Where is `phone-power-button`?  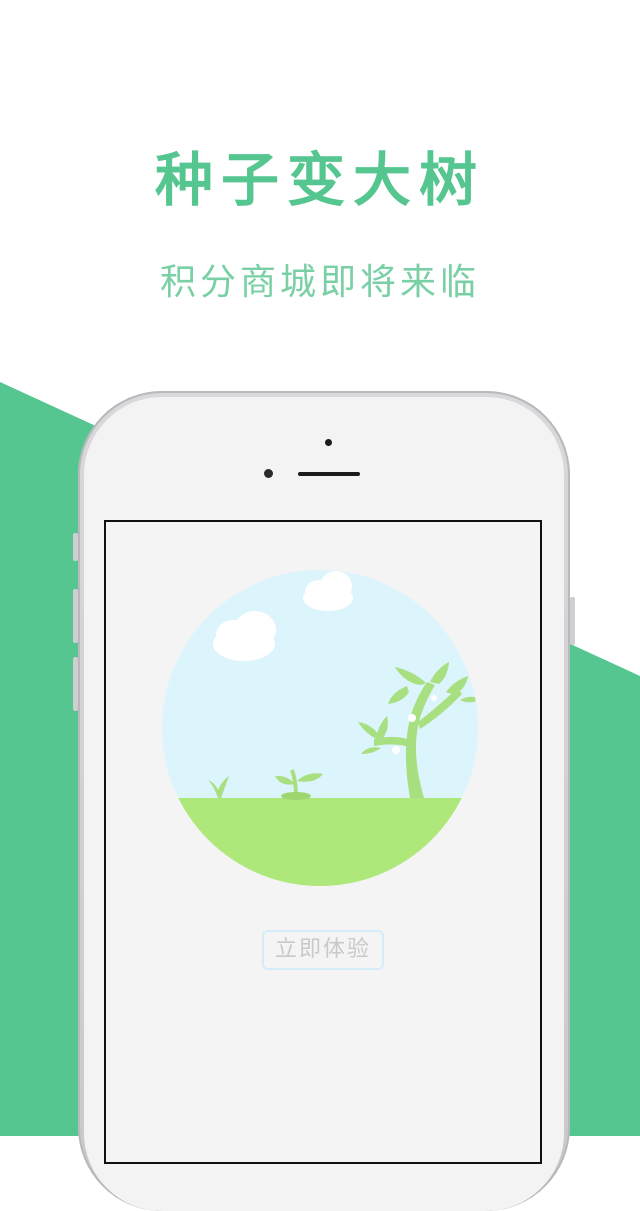
phone-power-button is located at coordinates (572, 621).